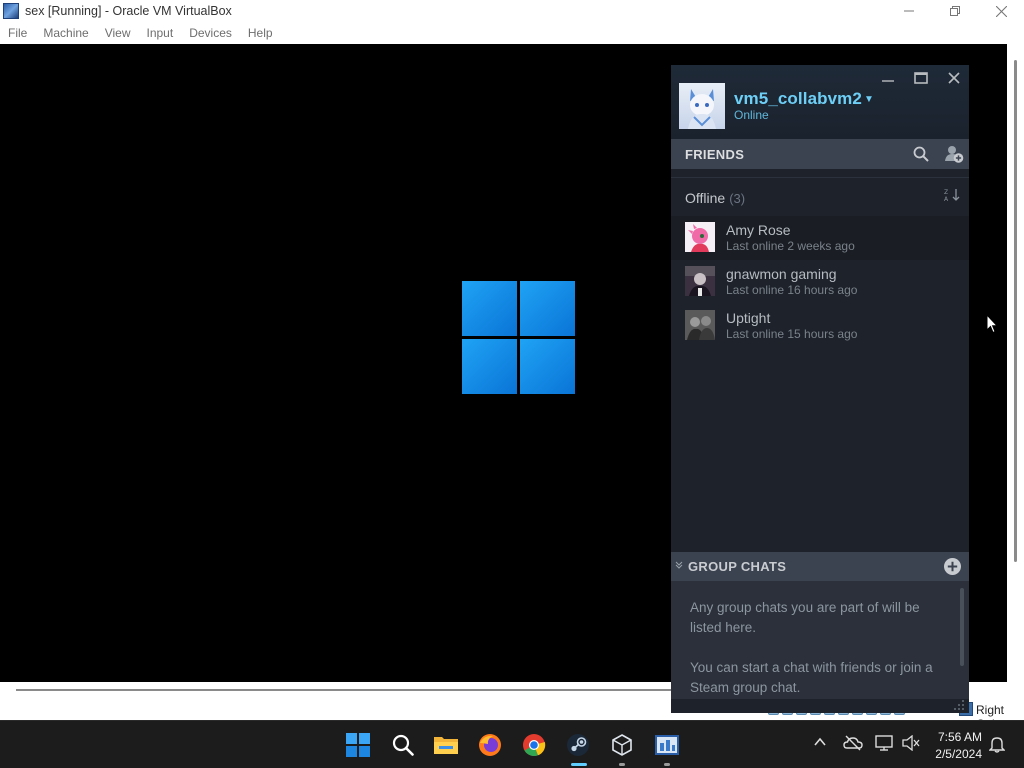 The height and width of the screenshot is (768, 1024). What do you see at coordinates (751, 115) in the screenshot?
I see `user-status: Online` at bounding box center [751, 115].